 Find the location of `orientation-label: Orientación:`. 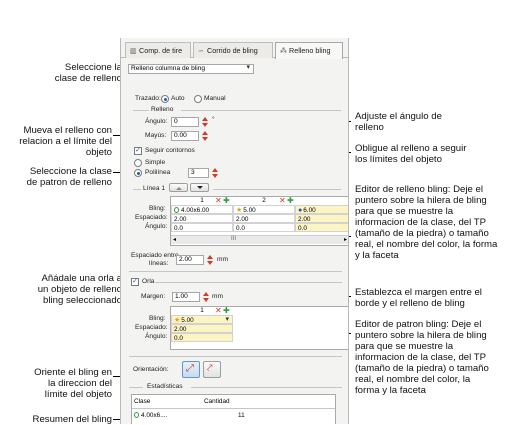

orientation-label: Orientación: is located at coordinates (151, 369).